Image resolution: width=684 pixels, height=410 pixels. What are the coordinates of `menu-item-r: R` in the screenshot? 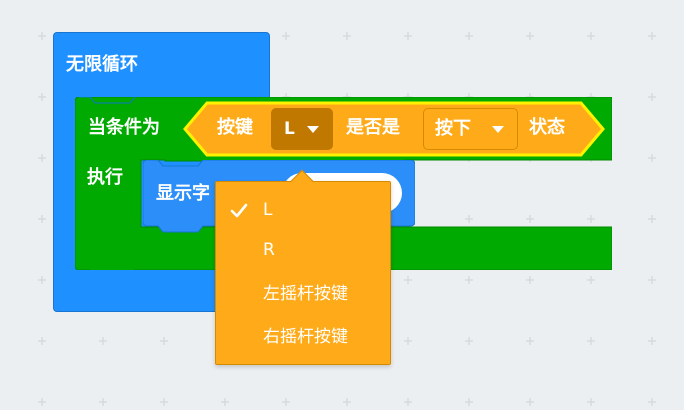 It's located at (303, 250).